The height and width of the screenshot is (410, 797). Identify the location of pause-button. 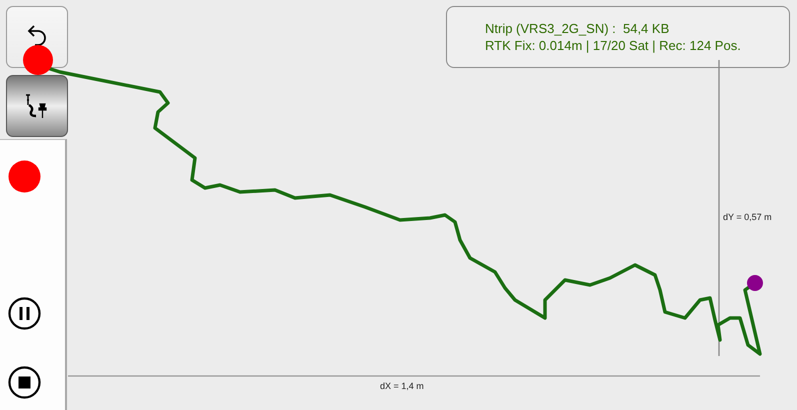
(24, 313).